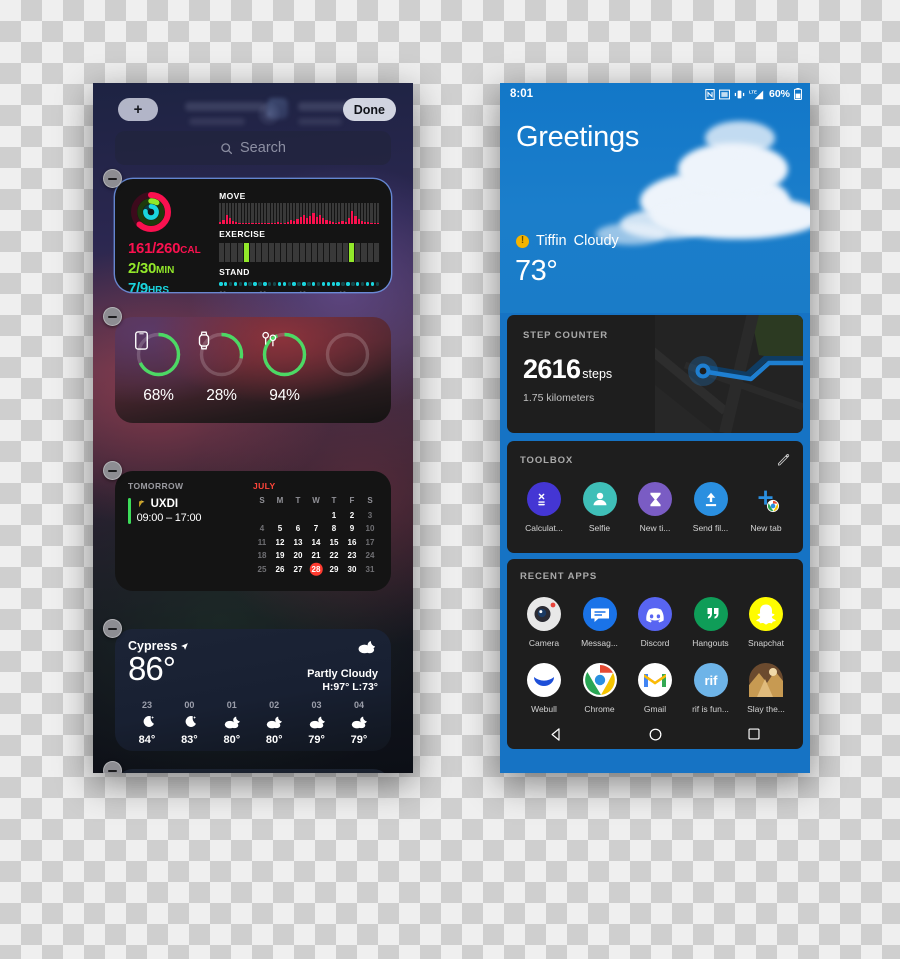 This screenshot has height=959, width=900. Describe the element at coordinates (298, 555) in the screenshot. I see `calendar-day: 20` at that location.